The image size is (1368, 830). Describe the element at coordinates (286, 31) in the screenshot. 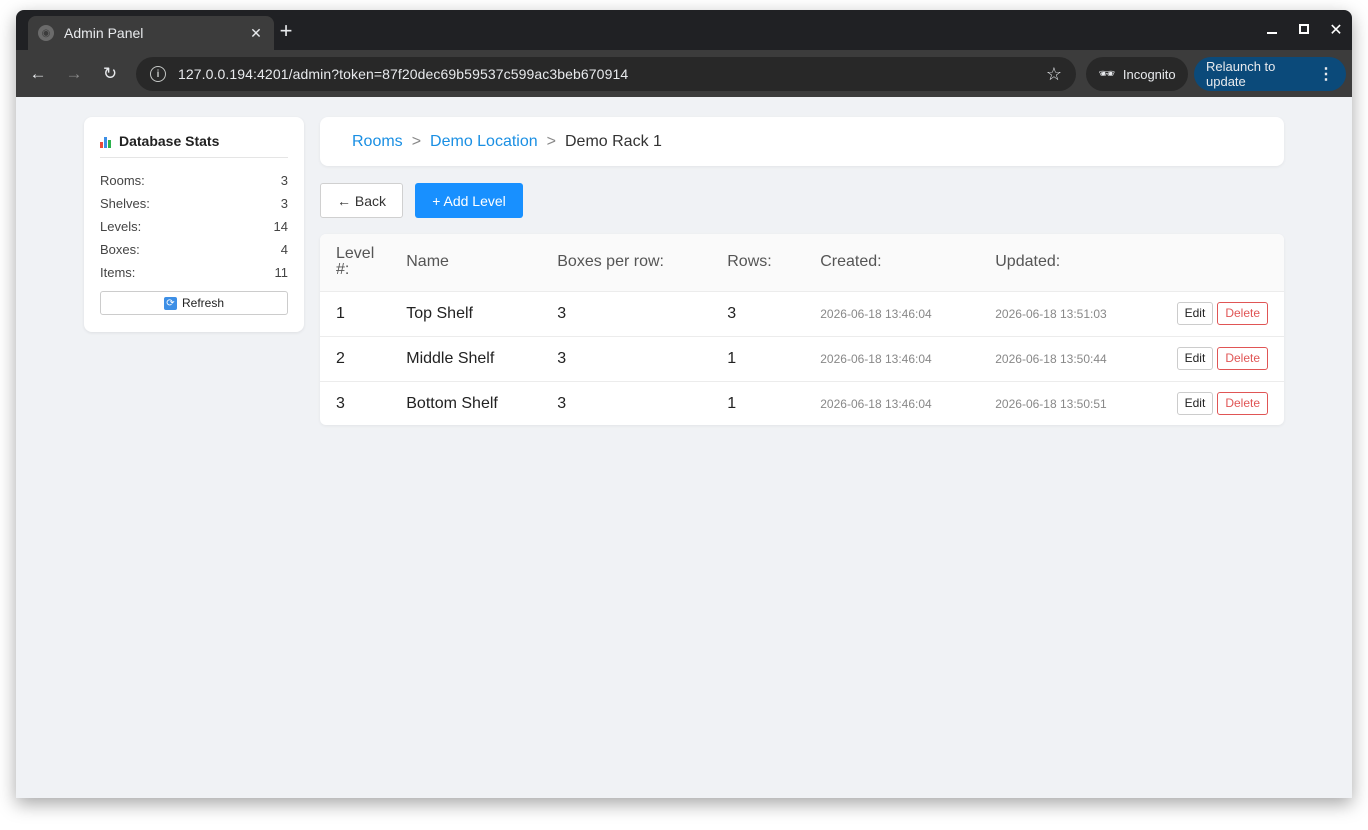

I see `new-tab-button: +` at that location.